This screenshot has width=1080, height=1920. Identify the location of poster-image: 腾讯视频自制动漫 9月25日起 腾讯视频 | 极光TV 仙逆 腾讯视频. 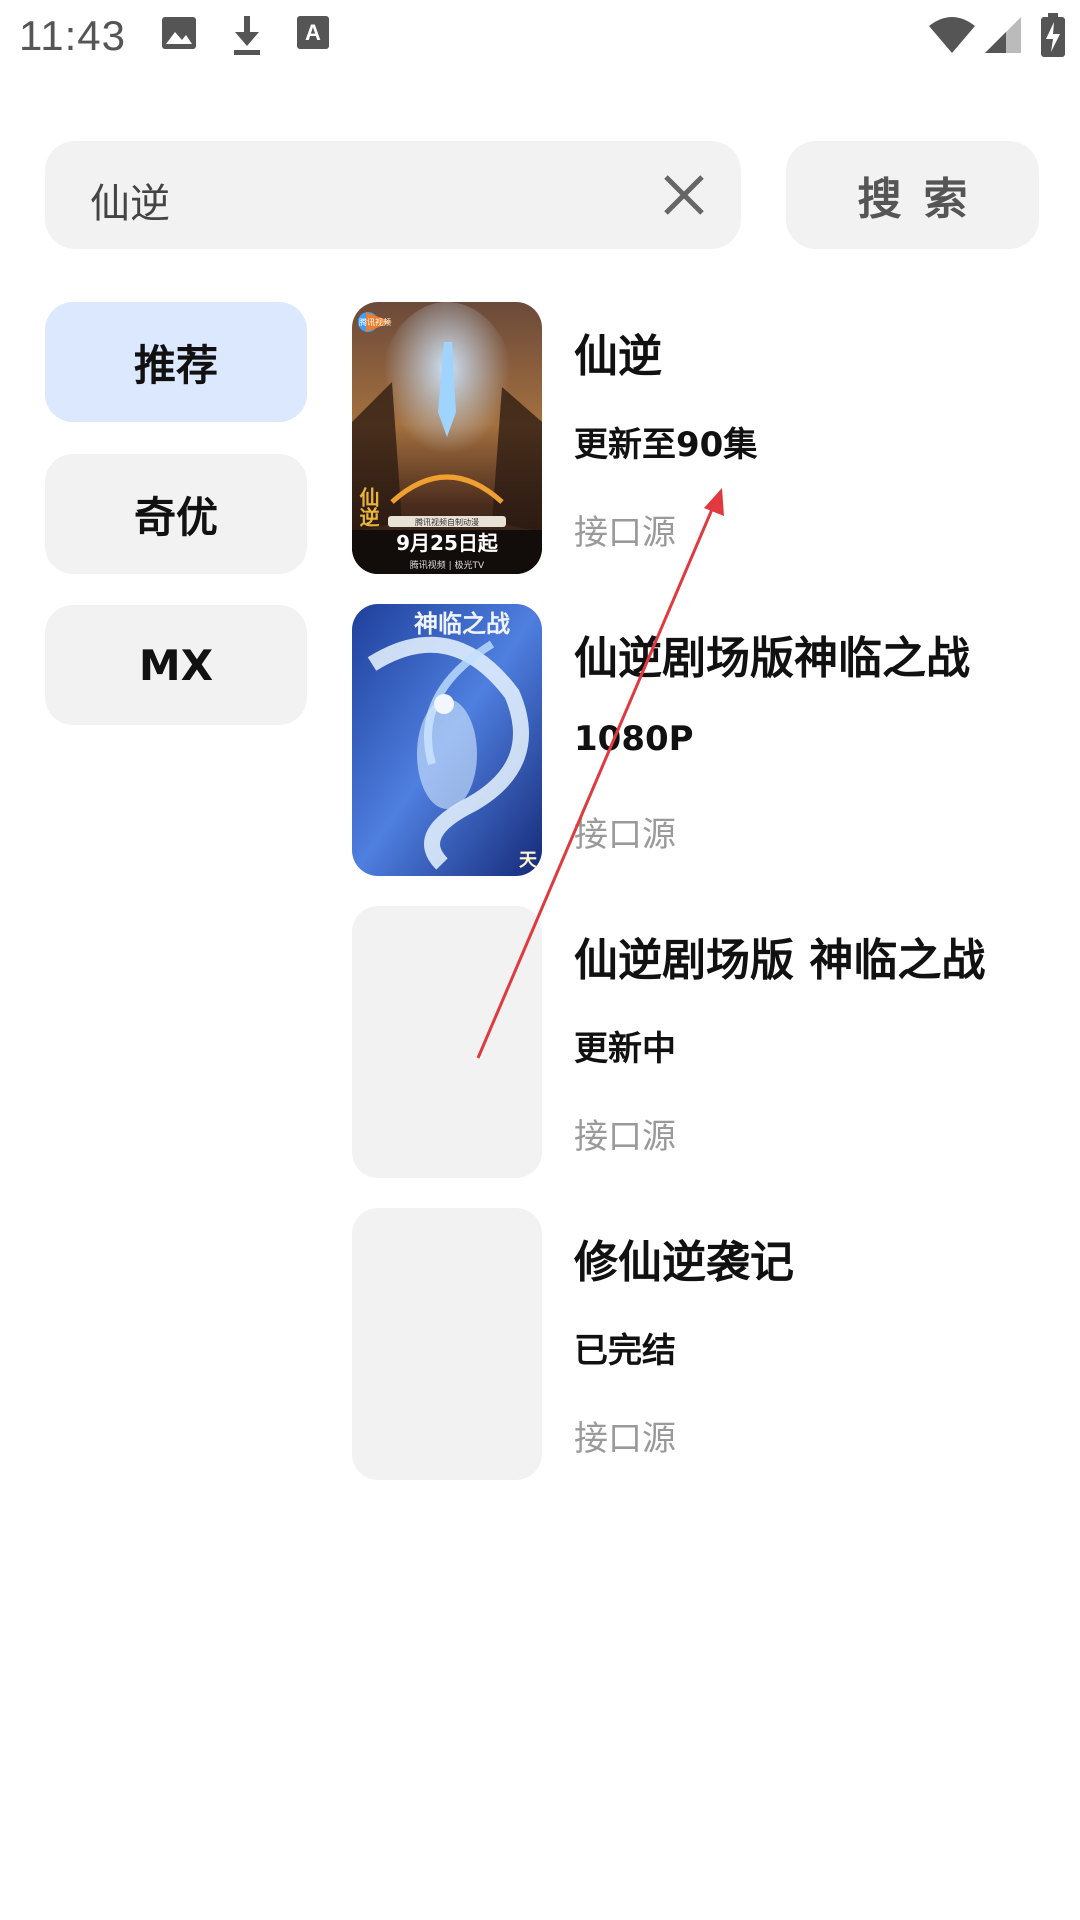
(447, 438).